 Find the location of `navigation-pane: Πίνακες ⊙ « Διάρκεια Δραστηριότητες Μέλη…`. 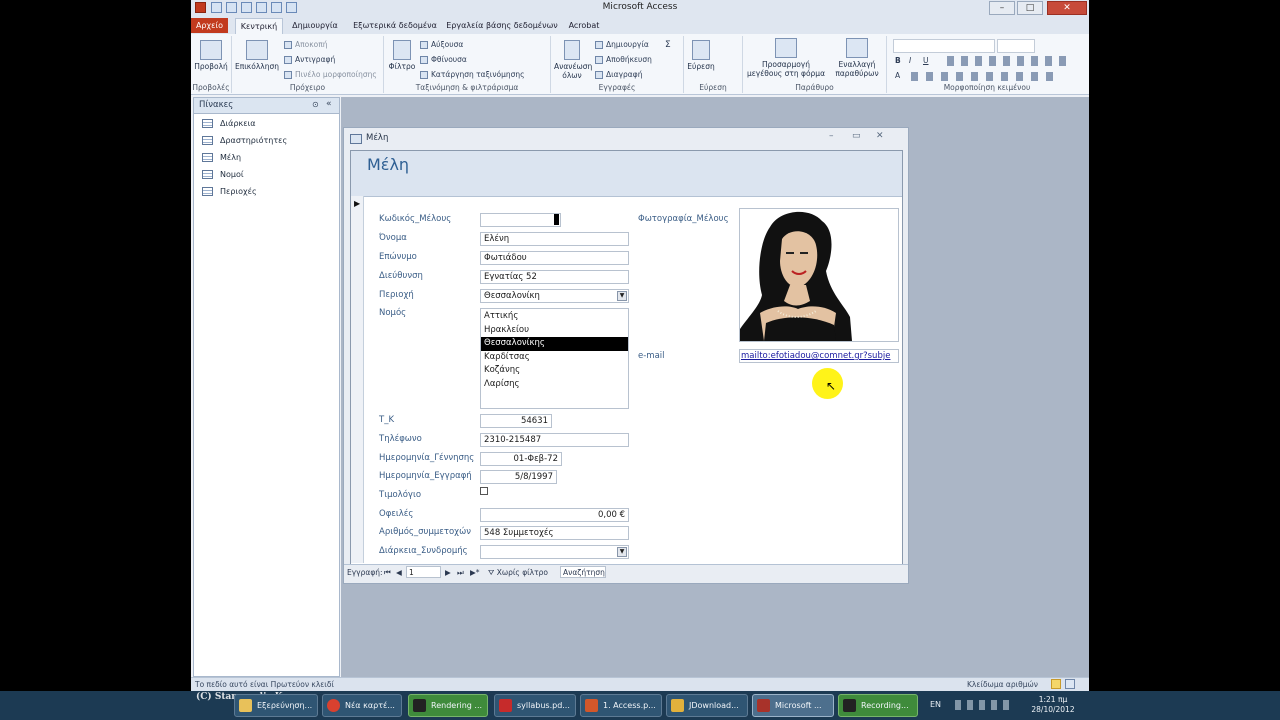

navigation-pane: Πίνακες ⊙ « Διάρκεια Δραστηριότητες Μέλη… is located at coordinates (266, 387).